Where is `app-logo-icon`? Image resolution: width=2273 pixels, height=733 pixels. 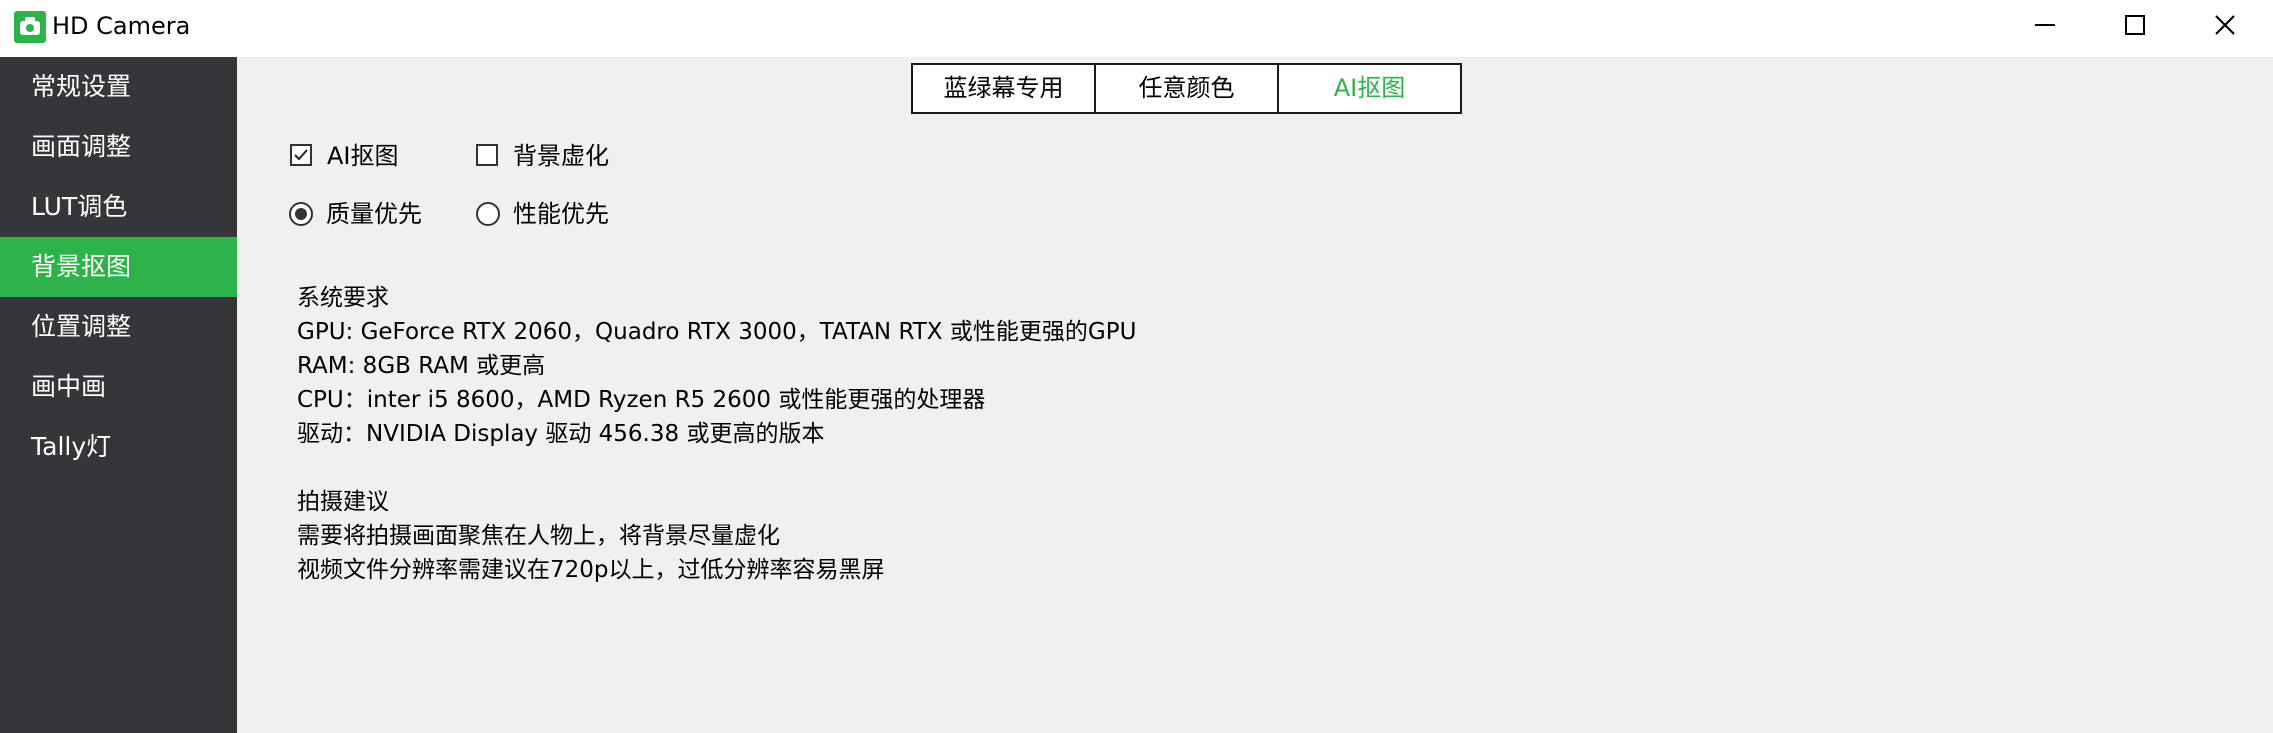 app-logo-icon is located at coordinates (30, 27).